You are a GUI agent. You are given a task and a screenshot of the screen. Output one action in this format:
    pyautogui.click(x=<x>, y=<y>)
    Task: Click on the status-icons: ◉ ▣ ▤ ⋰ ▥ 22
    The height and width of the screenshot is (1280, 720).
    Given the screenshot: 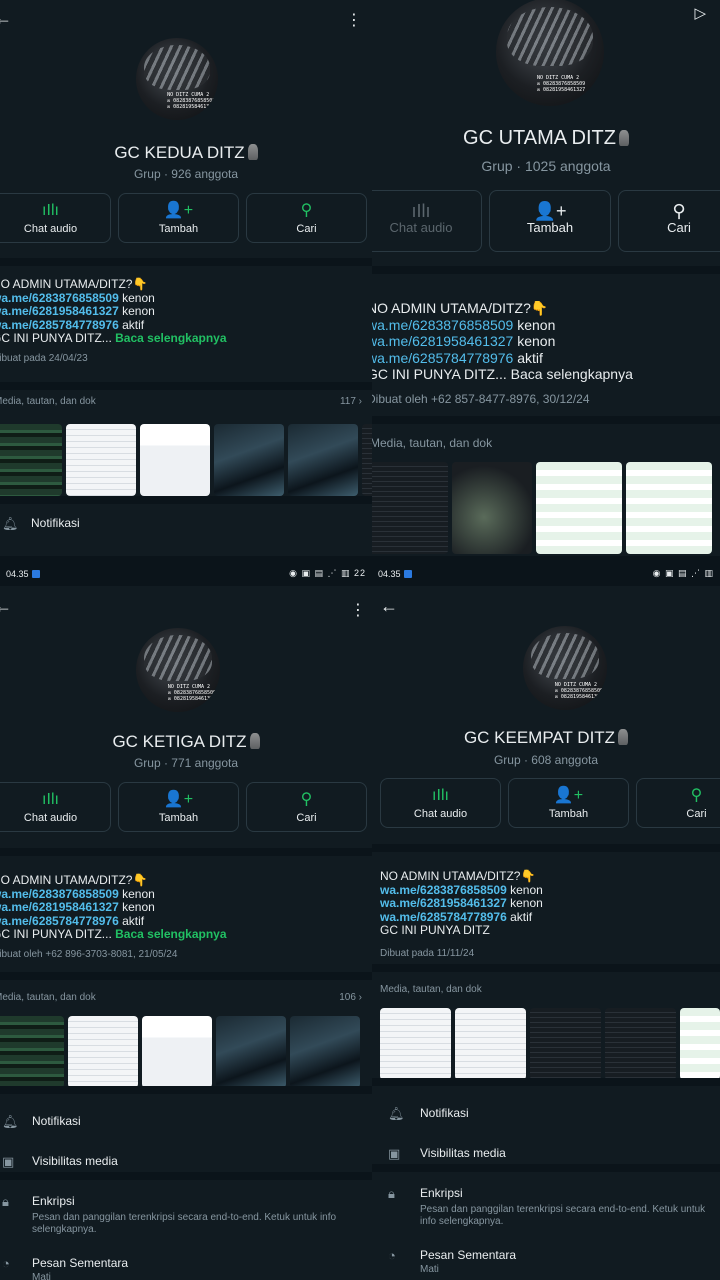 What is the action you would take?
    pyautogui.click(x=327, y=573)
    